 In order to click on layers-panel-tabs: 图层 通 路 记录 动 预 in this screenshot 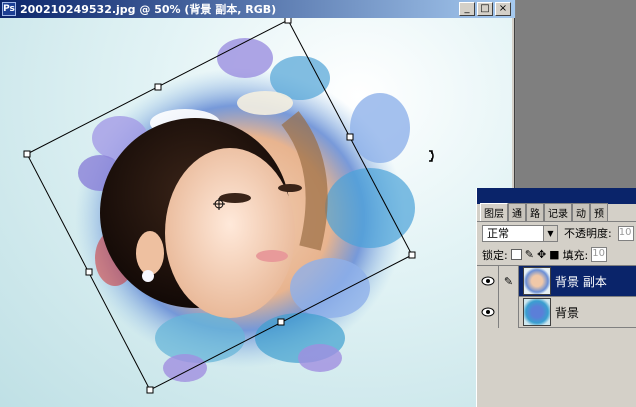, I will do `click(556, 212)`.